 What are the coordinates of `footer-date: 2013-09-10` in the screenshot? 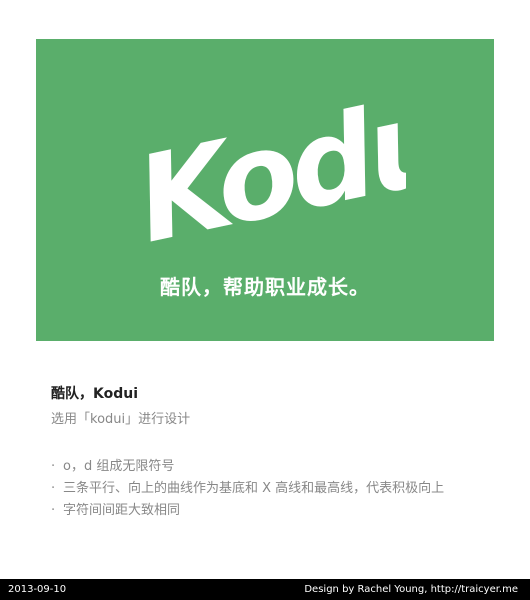 It's located at (37, 589).